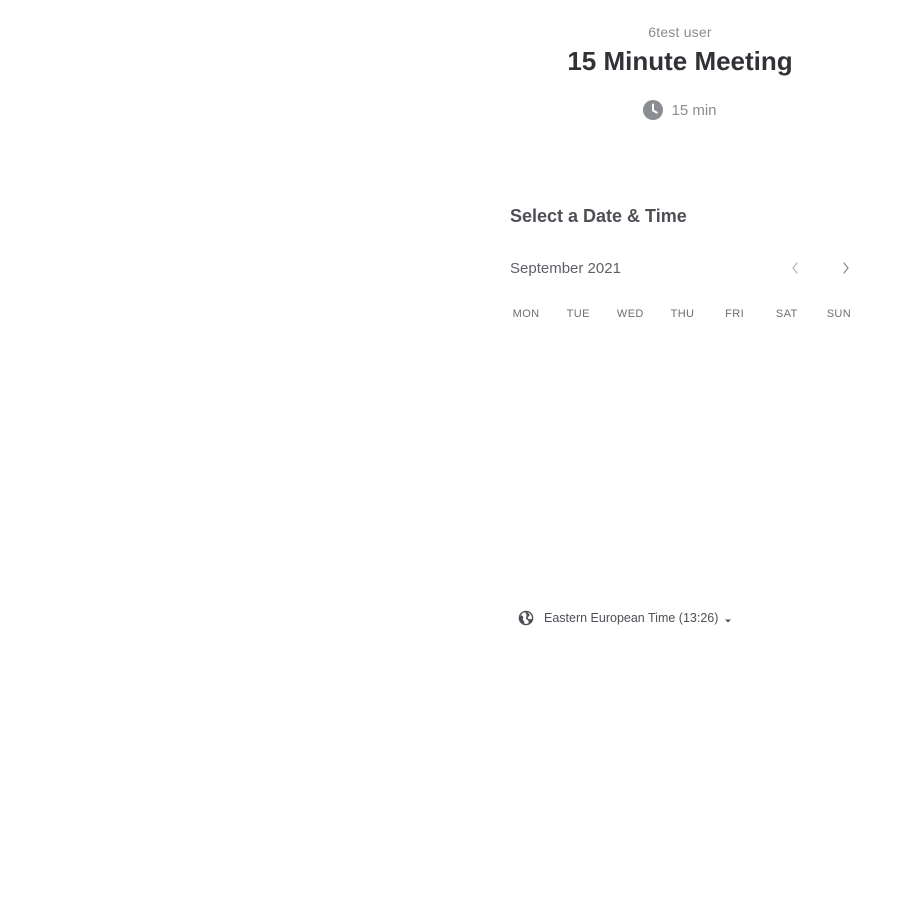 The height and width of the screenshot is (900, 900). What do you see at coordinates (630, 314) in the screenshot?
I see `weekday-wed: WED` at bounding box center [630, 314].